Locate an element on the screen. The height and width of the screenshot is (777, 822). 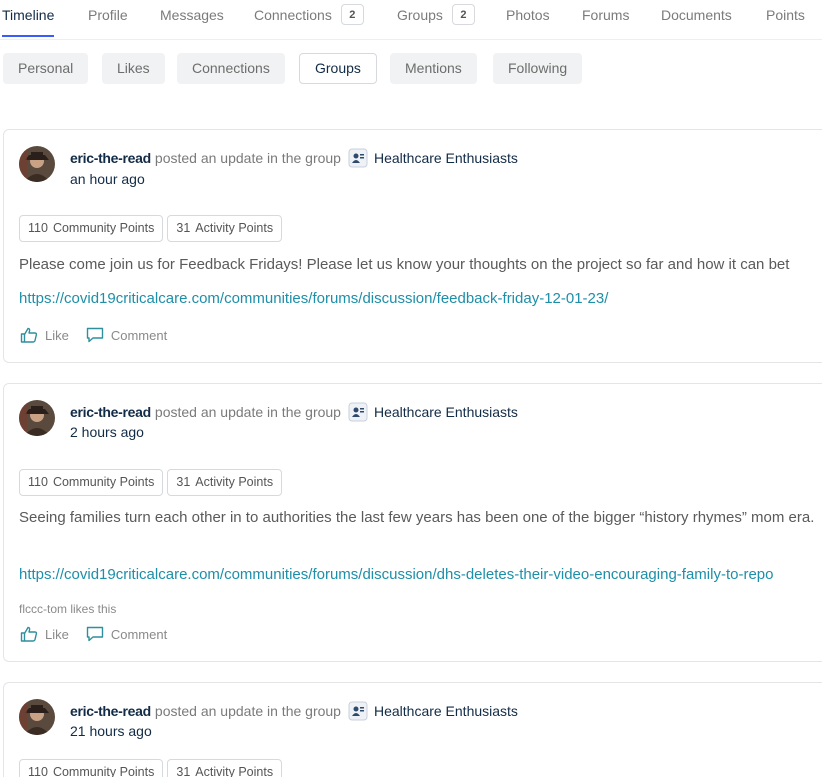
tab-groups: Groups 2 is located at coordinates (436, 14).